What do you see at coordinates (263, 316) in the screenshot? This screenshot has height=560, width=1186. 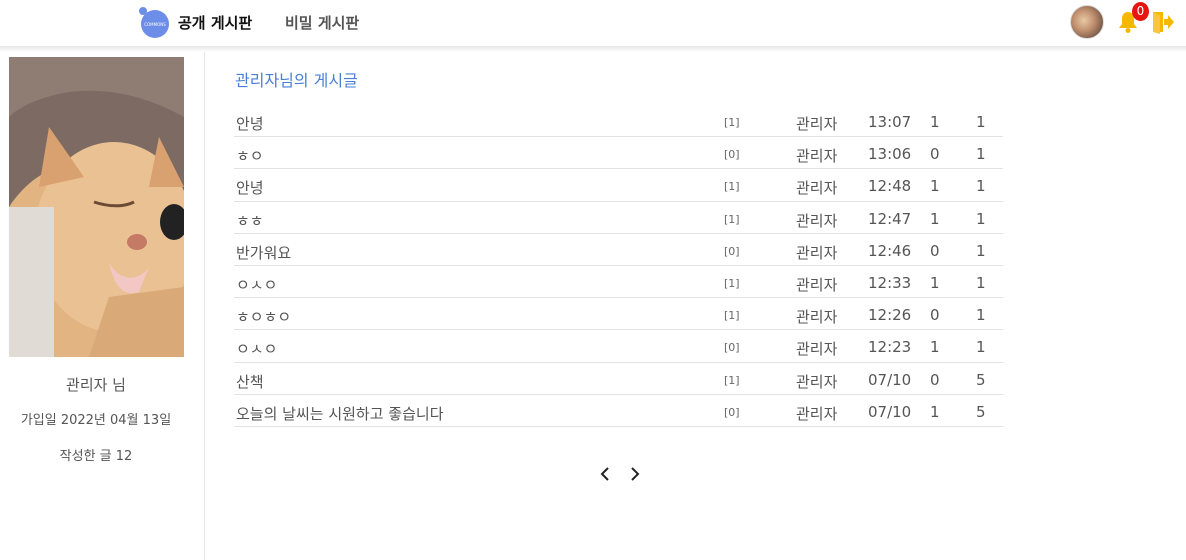 I see `post-title: ㅎㅇㅎㅇ` at bounding box center [263, 316].